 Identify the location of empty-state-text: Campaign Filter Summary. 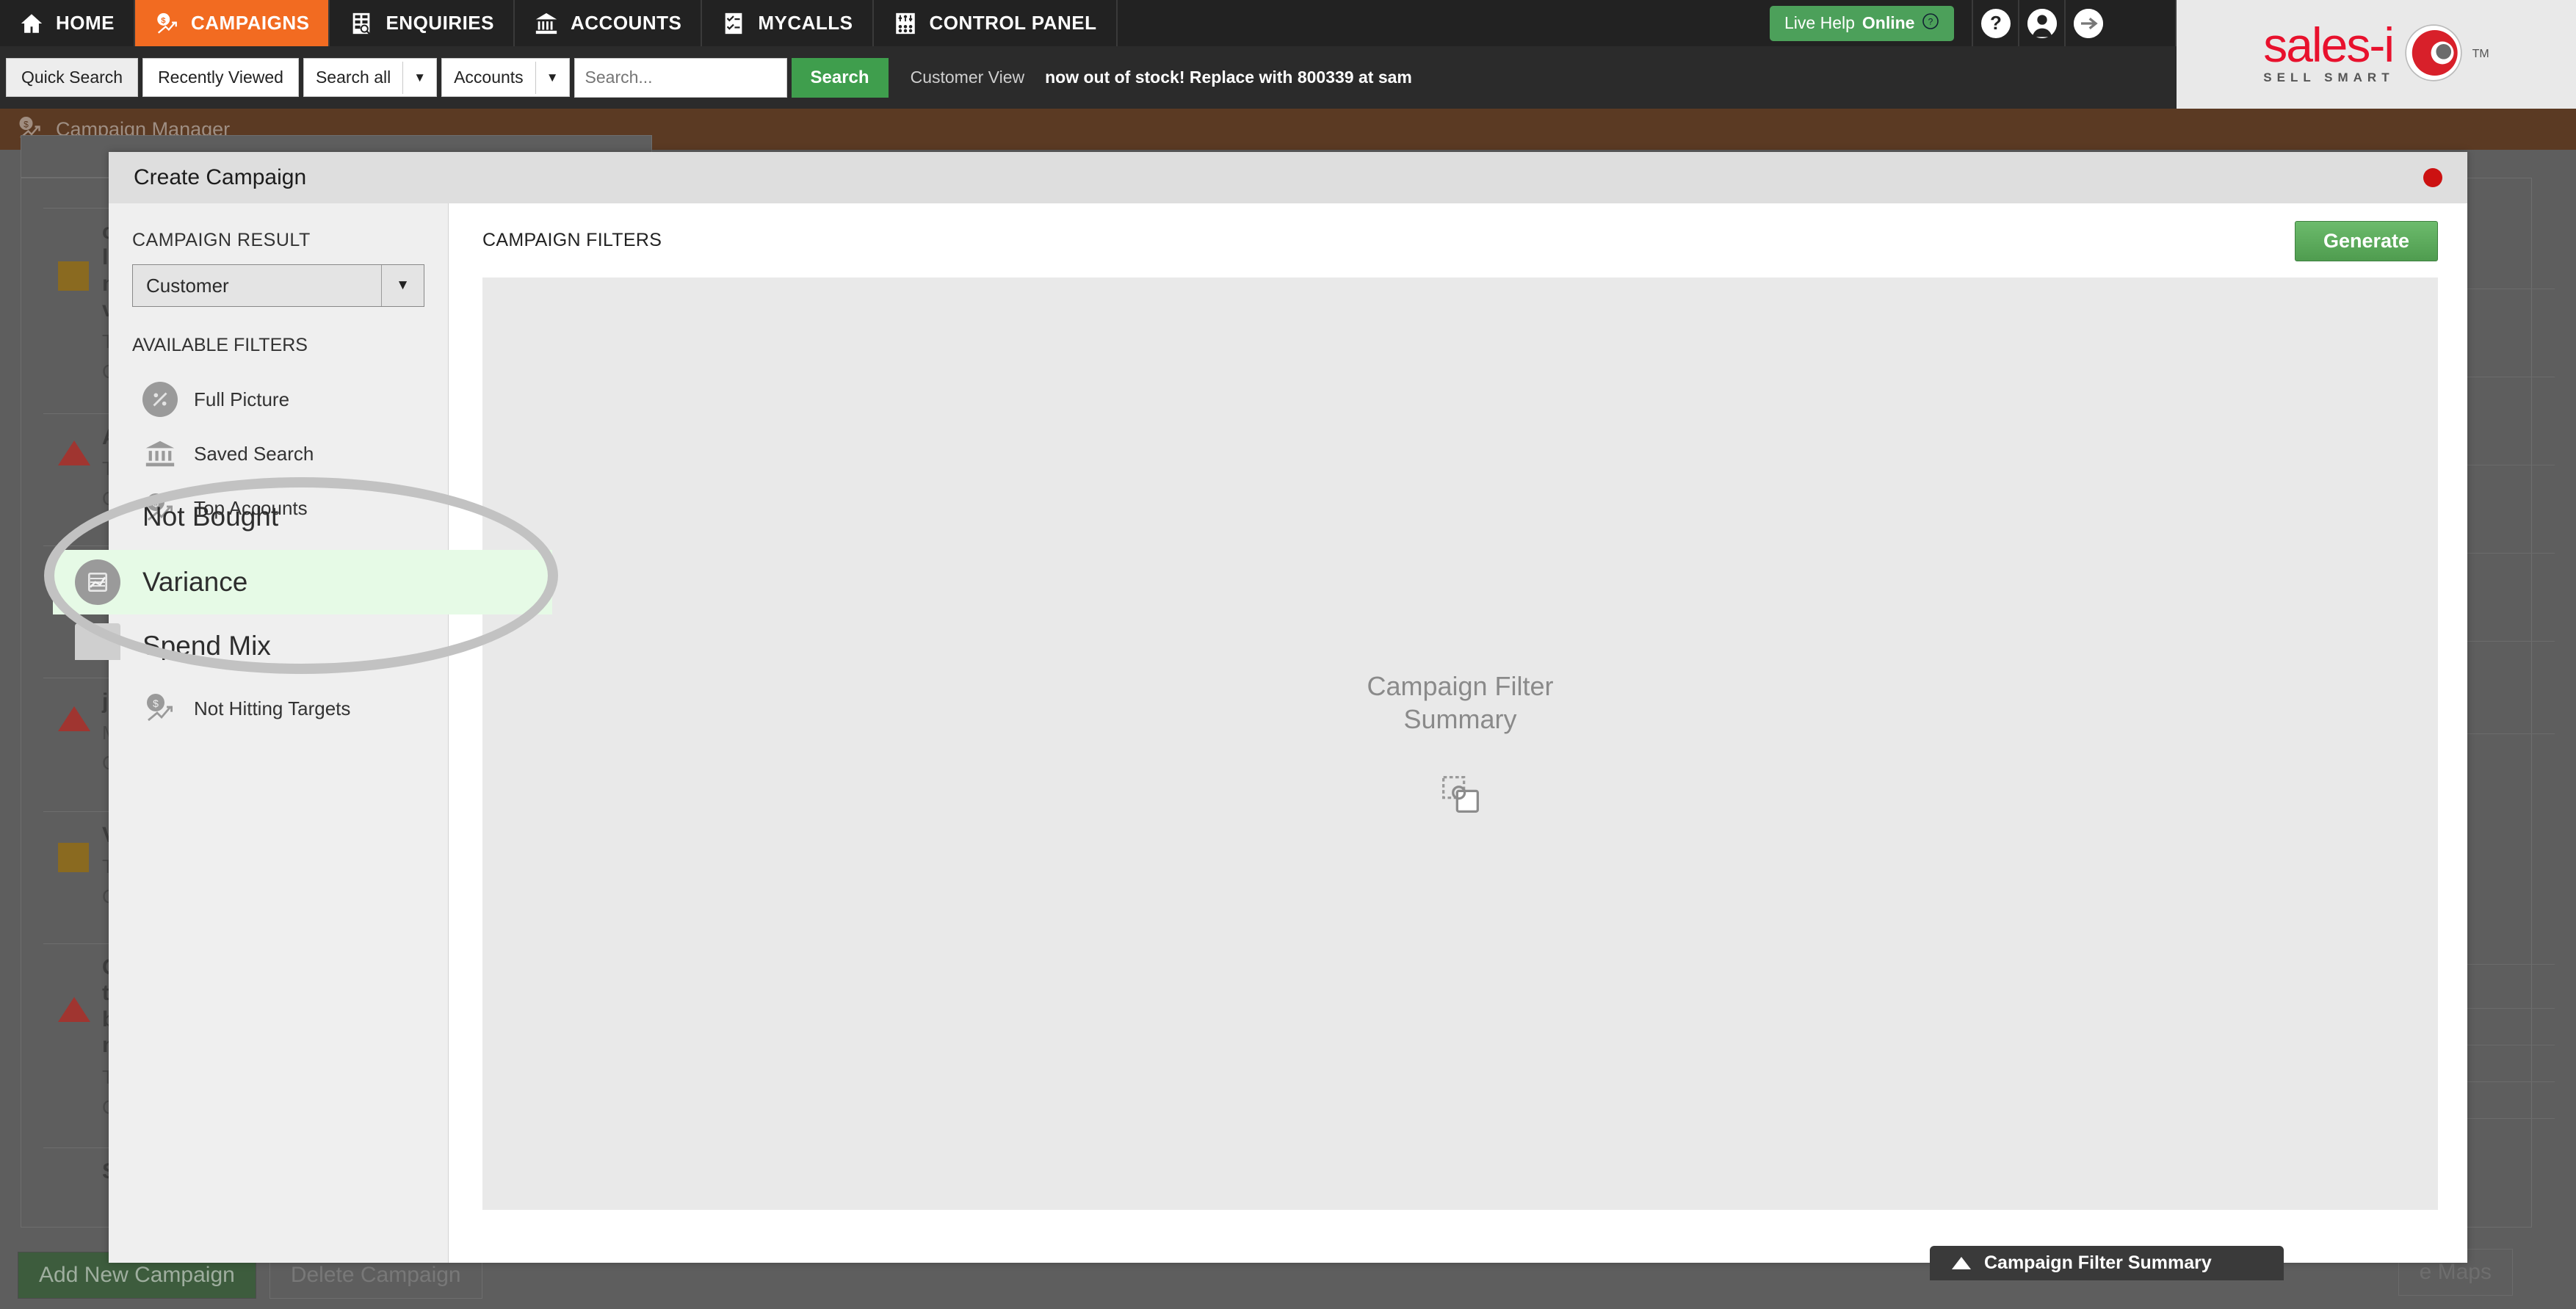
(1460, 703).